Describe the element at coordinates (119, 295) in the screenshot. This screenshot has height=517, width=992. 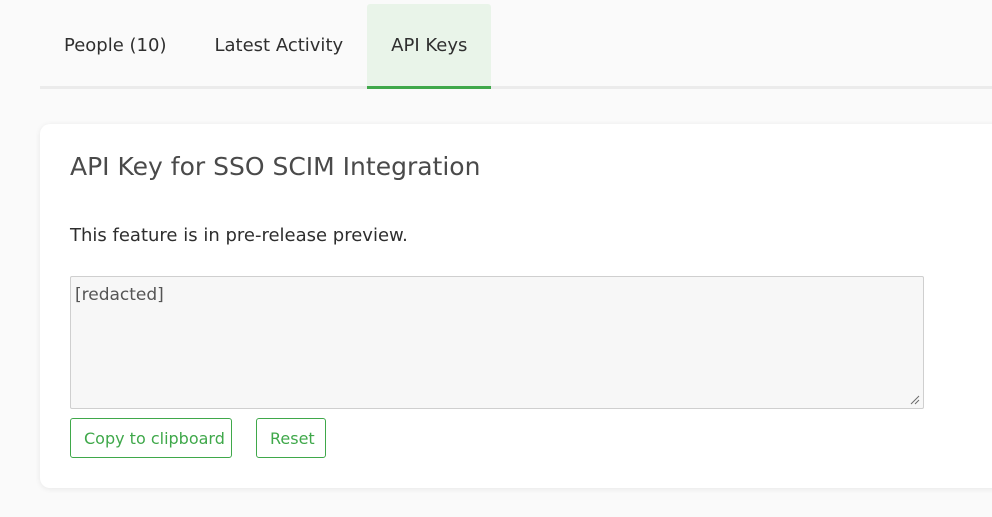
I see `api-key-value: [redacted]` at that location.